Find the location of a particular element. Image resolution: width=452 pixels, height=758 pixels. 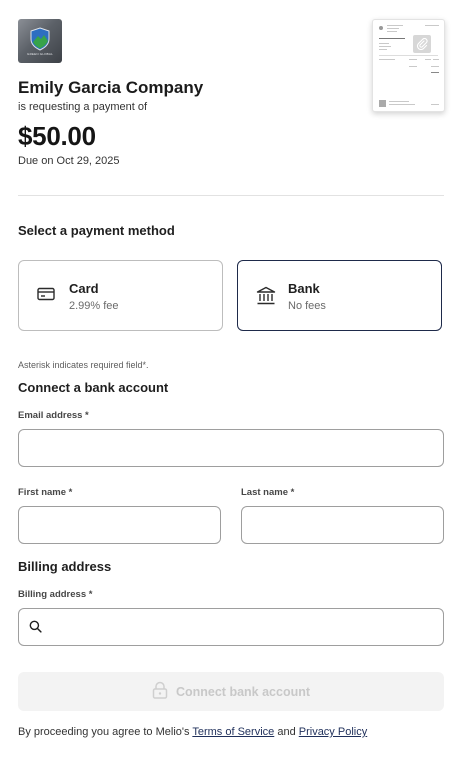

terms-of-service-link: Terms of Service is located at coordinates (233, 732).